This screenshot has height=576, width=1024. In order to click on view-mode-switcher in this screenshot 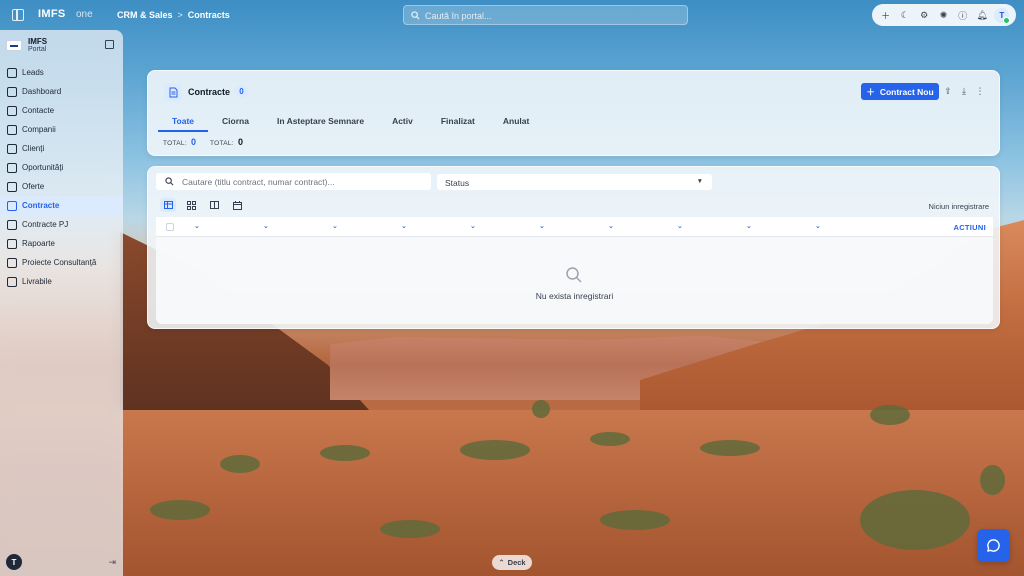, I will do `click(202, 205)`.